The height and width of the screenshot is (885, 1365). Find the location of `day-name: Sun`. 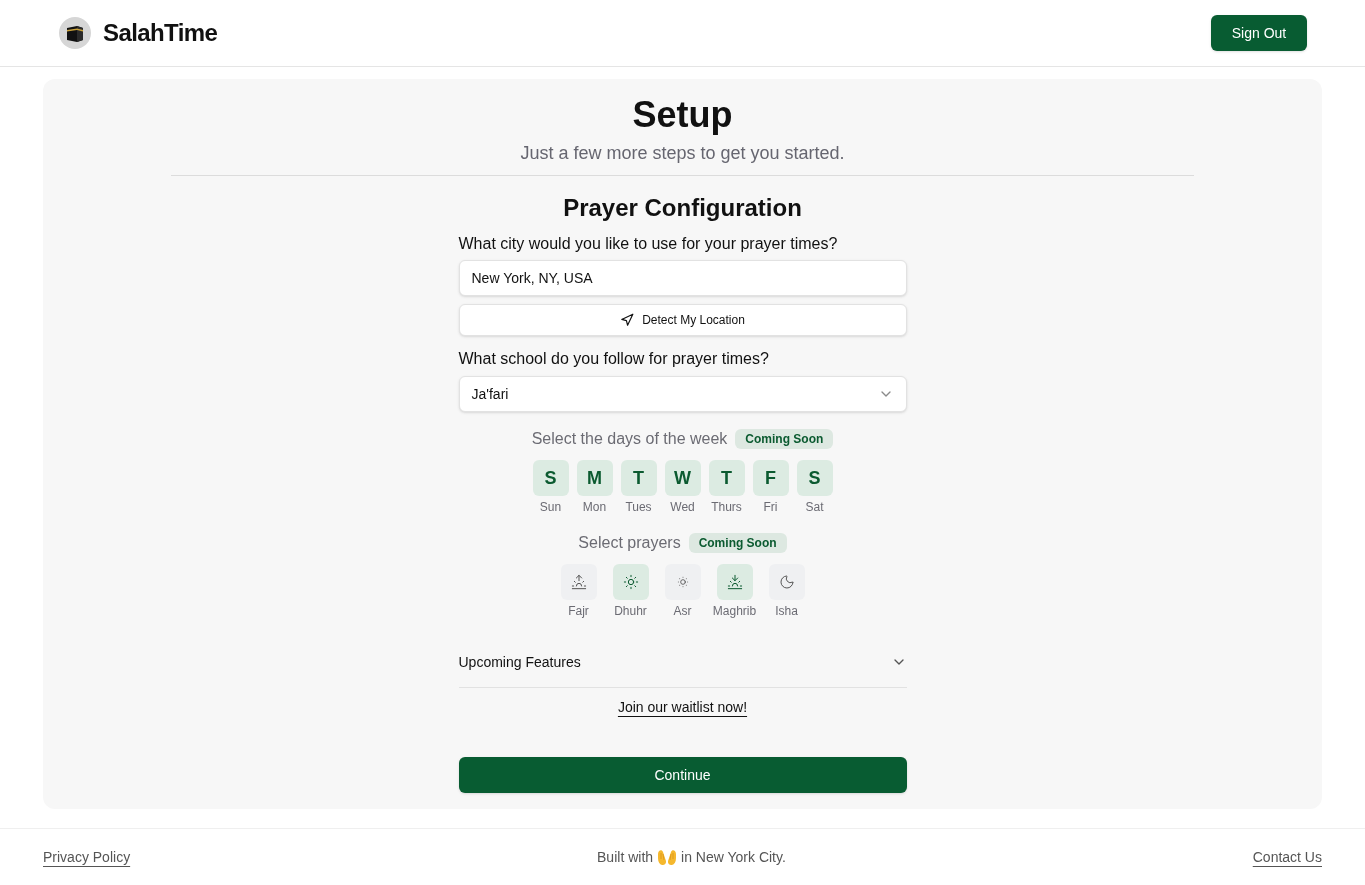

day-name: Sun is located at coordinates (550, 507).